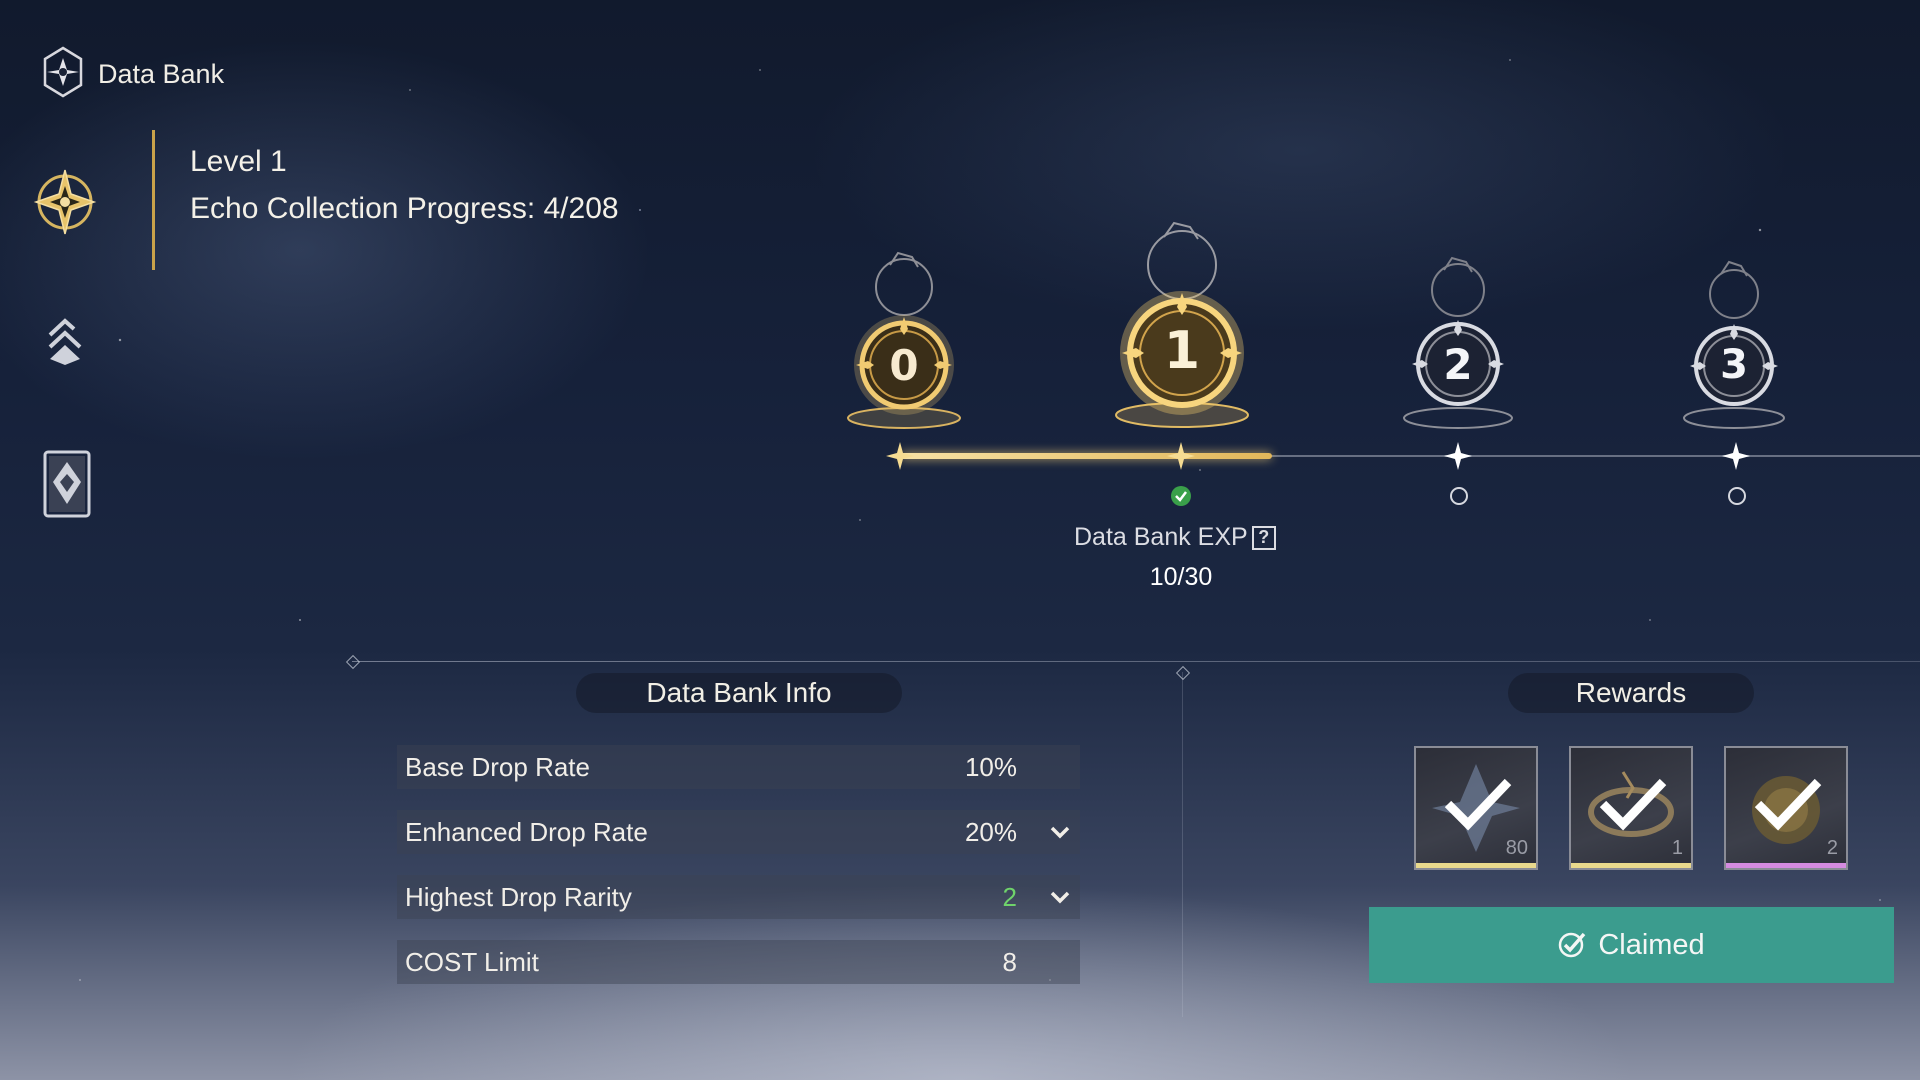 This screenshot has height=1080, width=1920. Describe the element at coordinates (739, 693) in the screenshot. I see `info-section-title: Data Bank Info` at that location.